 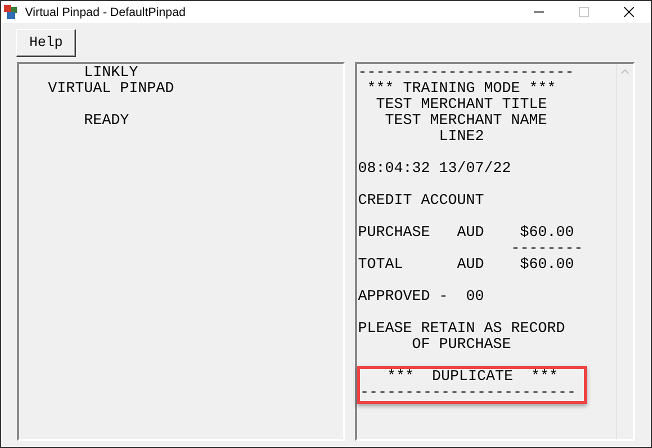 What do you see at coordinates (461, 345) in the screenshot?
I see `display-text: OF PURCHASE` at bounding box center [461, 345].